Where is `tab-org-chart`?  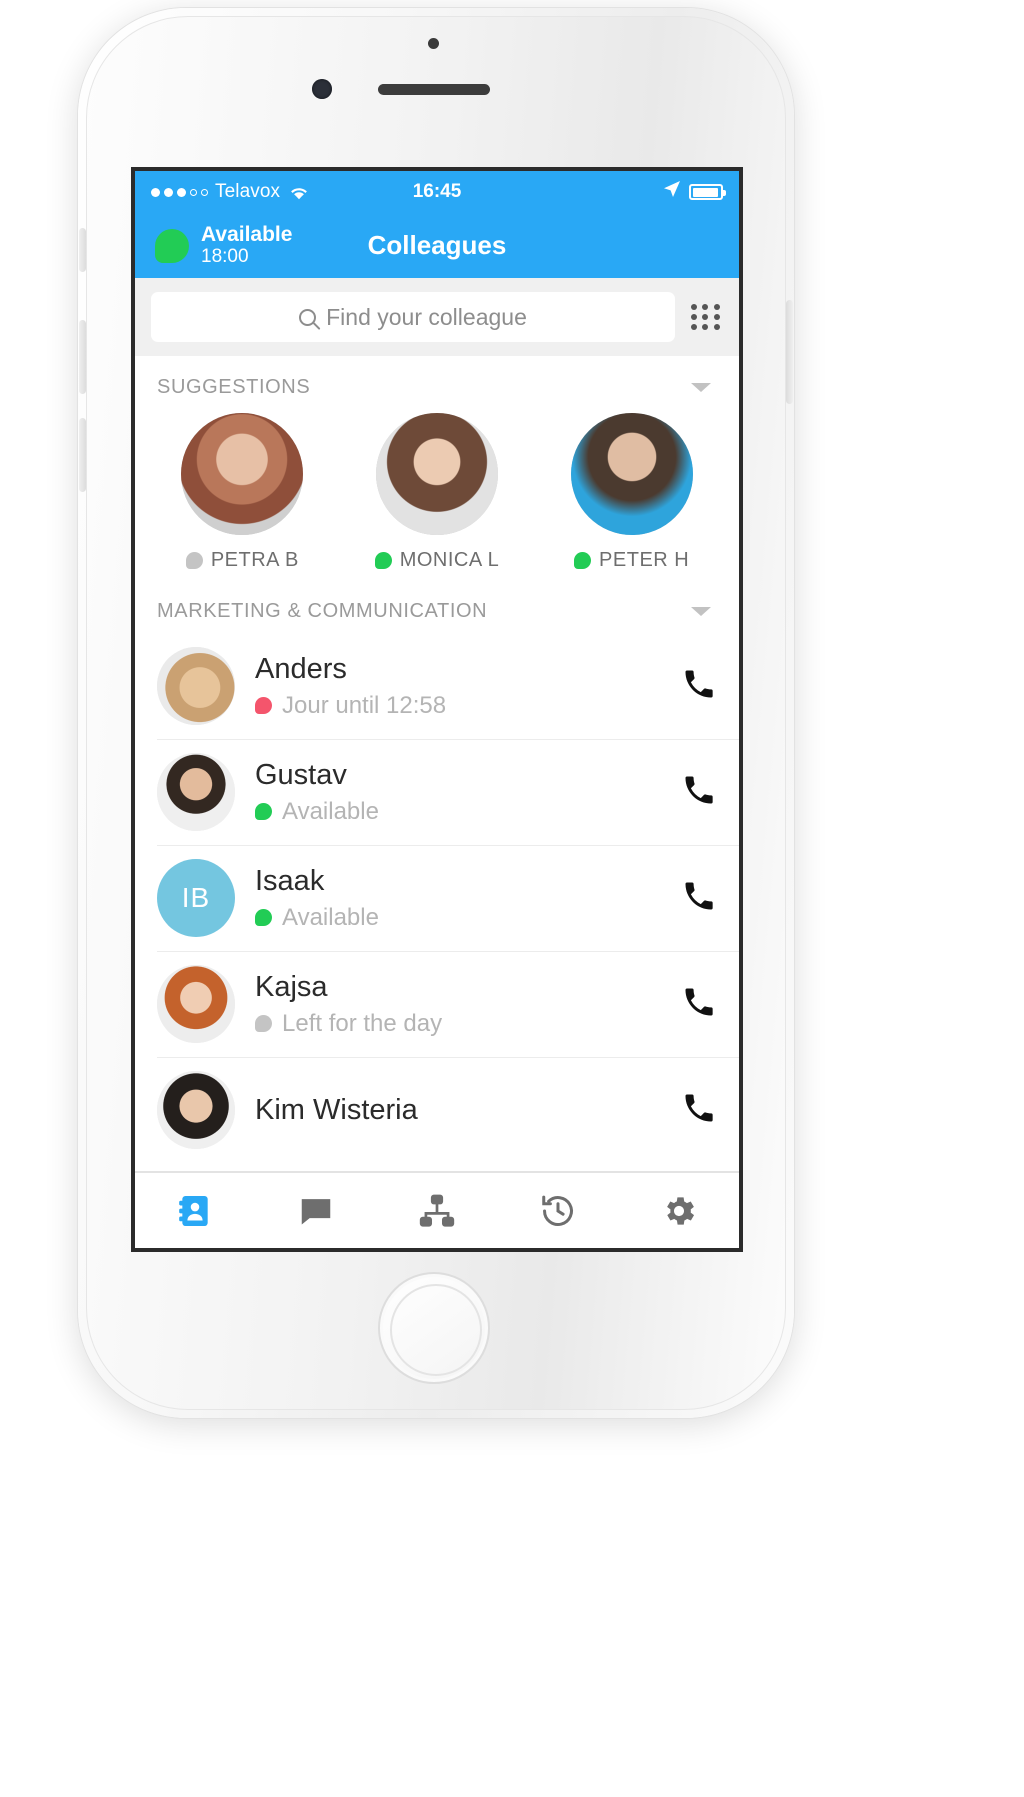
tab-org-chart is located at coordinates (437, 1211).